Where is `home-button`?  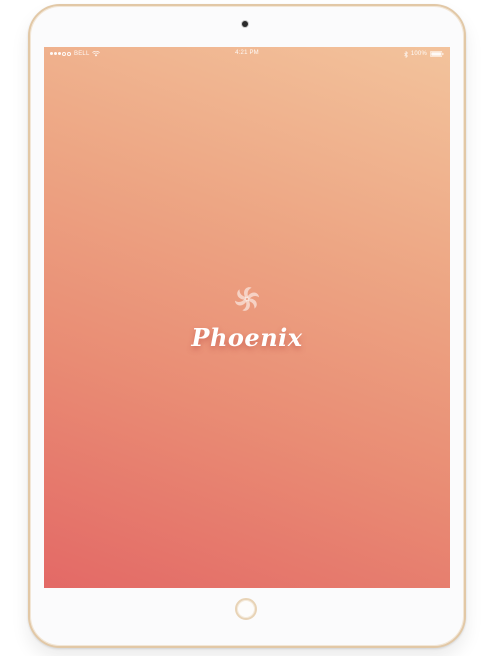
home-button is located at coordinates (246, 609).